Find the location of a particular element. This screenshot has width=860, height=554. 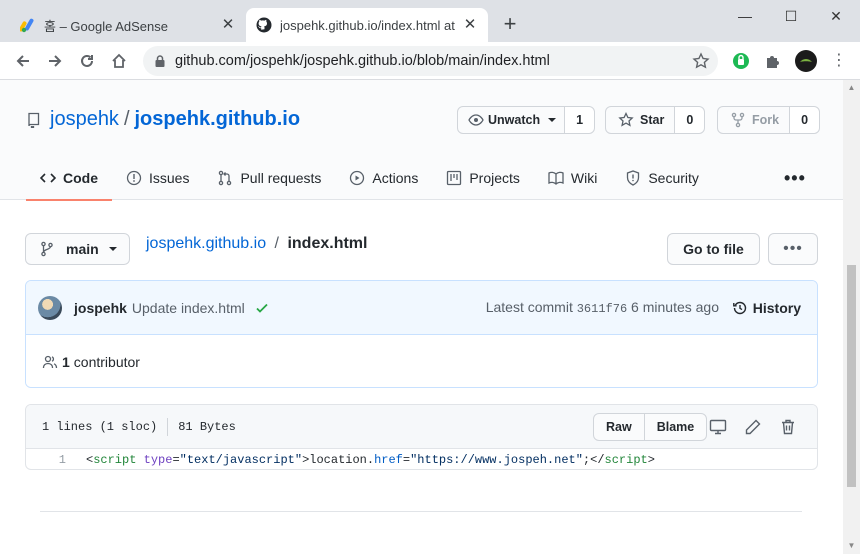

maximize-icon: ☐ is located at coordinates (791, 16).